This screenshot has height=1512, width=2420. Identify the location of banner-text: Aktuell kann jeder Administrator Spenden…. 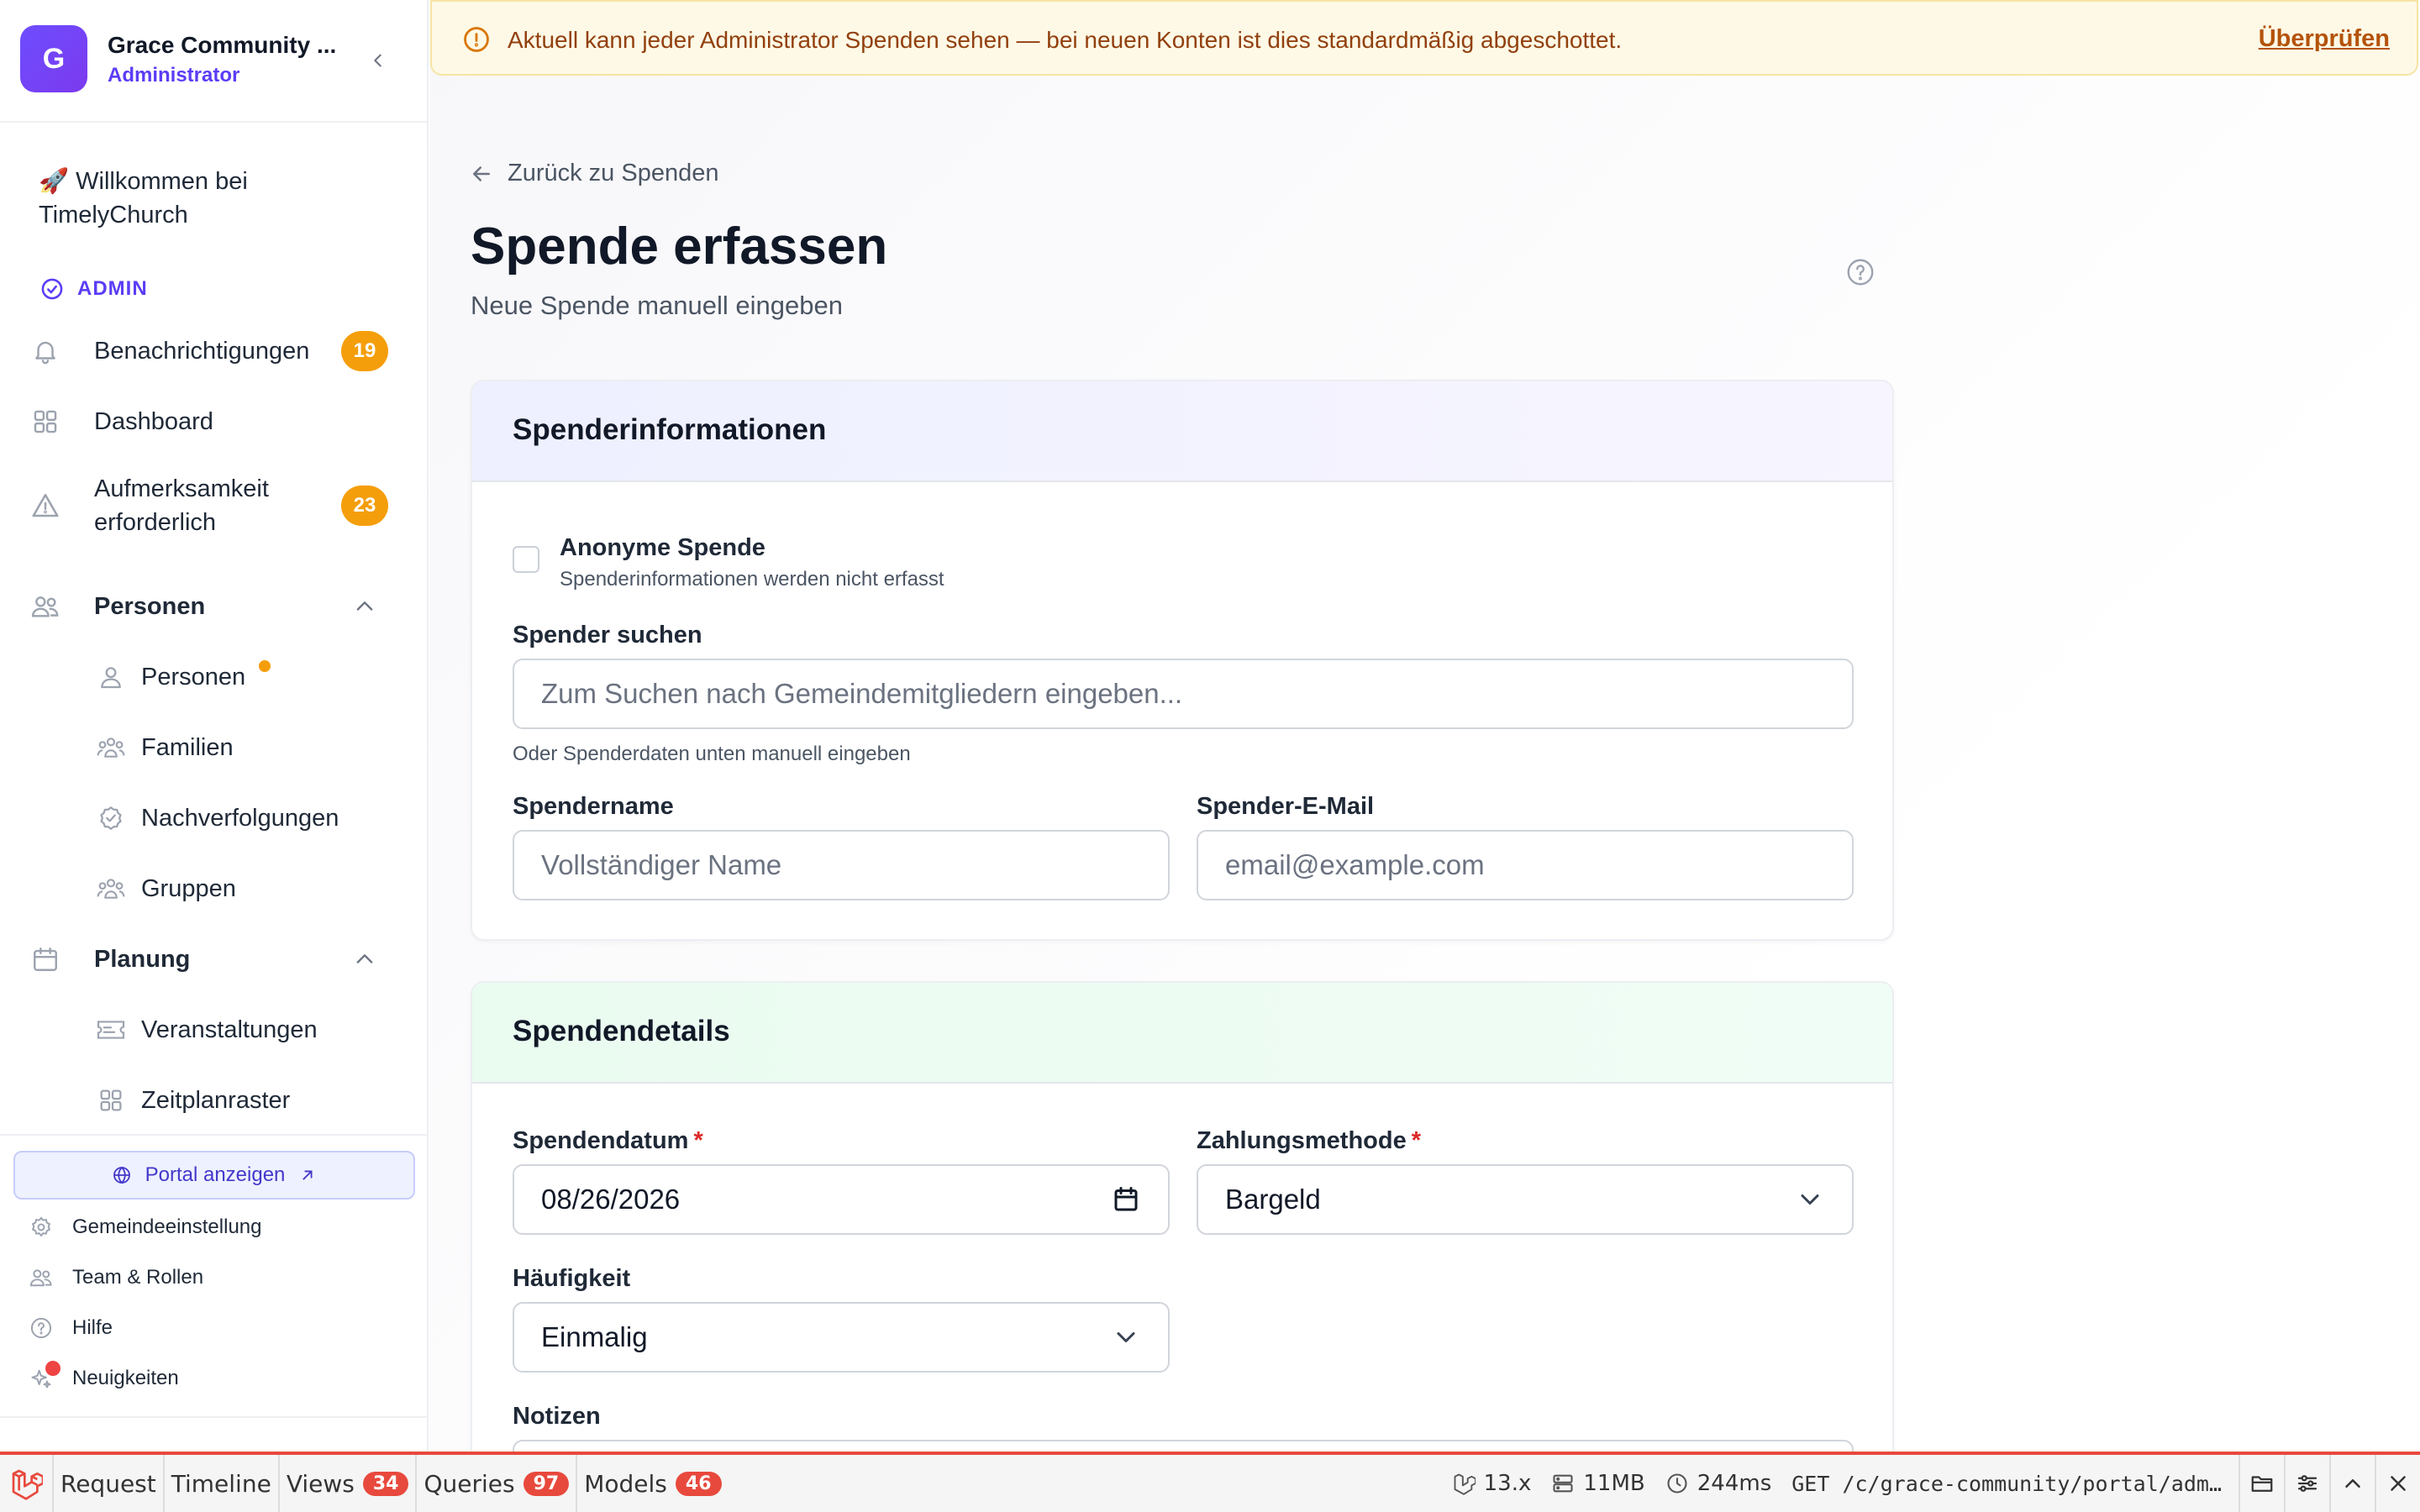
(1065, 40).